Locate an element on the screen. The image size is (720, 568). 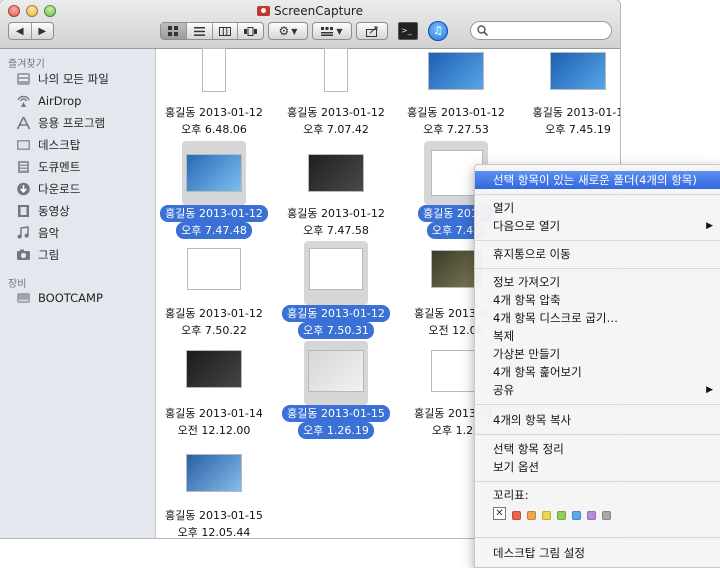
coverflow-view-button is located at coordinates (250, 31).